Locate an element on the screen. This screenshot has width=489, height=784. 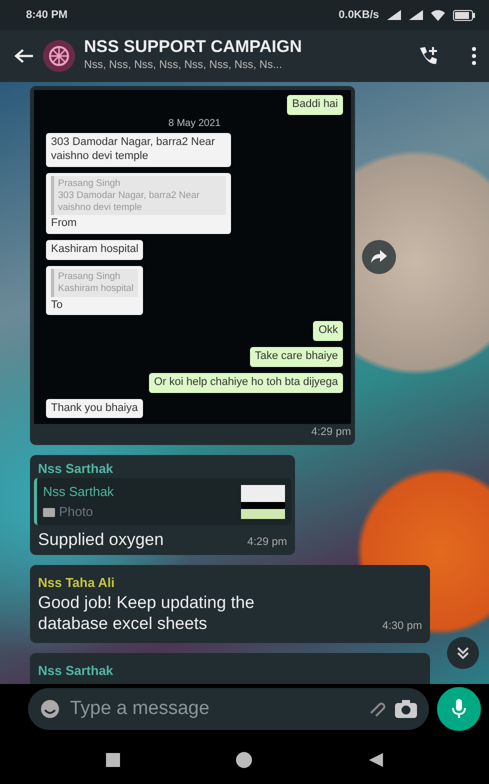
back-arrow-icon is located at coordinates (24, 56).